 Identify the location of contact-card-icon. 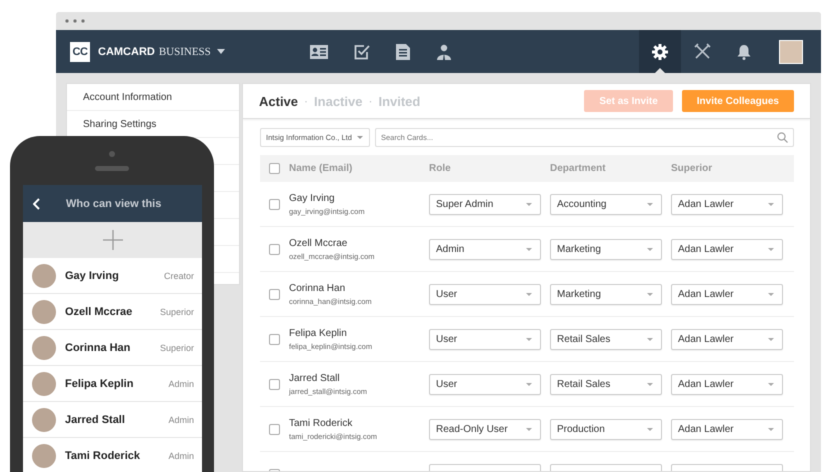
(319, 51).